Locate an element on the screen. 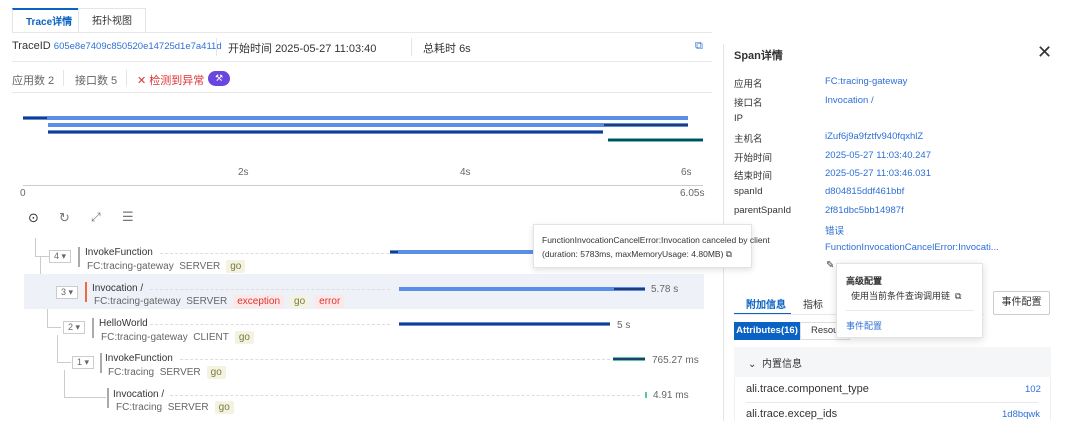 Image resolution: width=1080 pixels, height=421 pixels. field-host: iZuf6j9a9fztfv940fqxhlZ is located at coordinates (874, 136).